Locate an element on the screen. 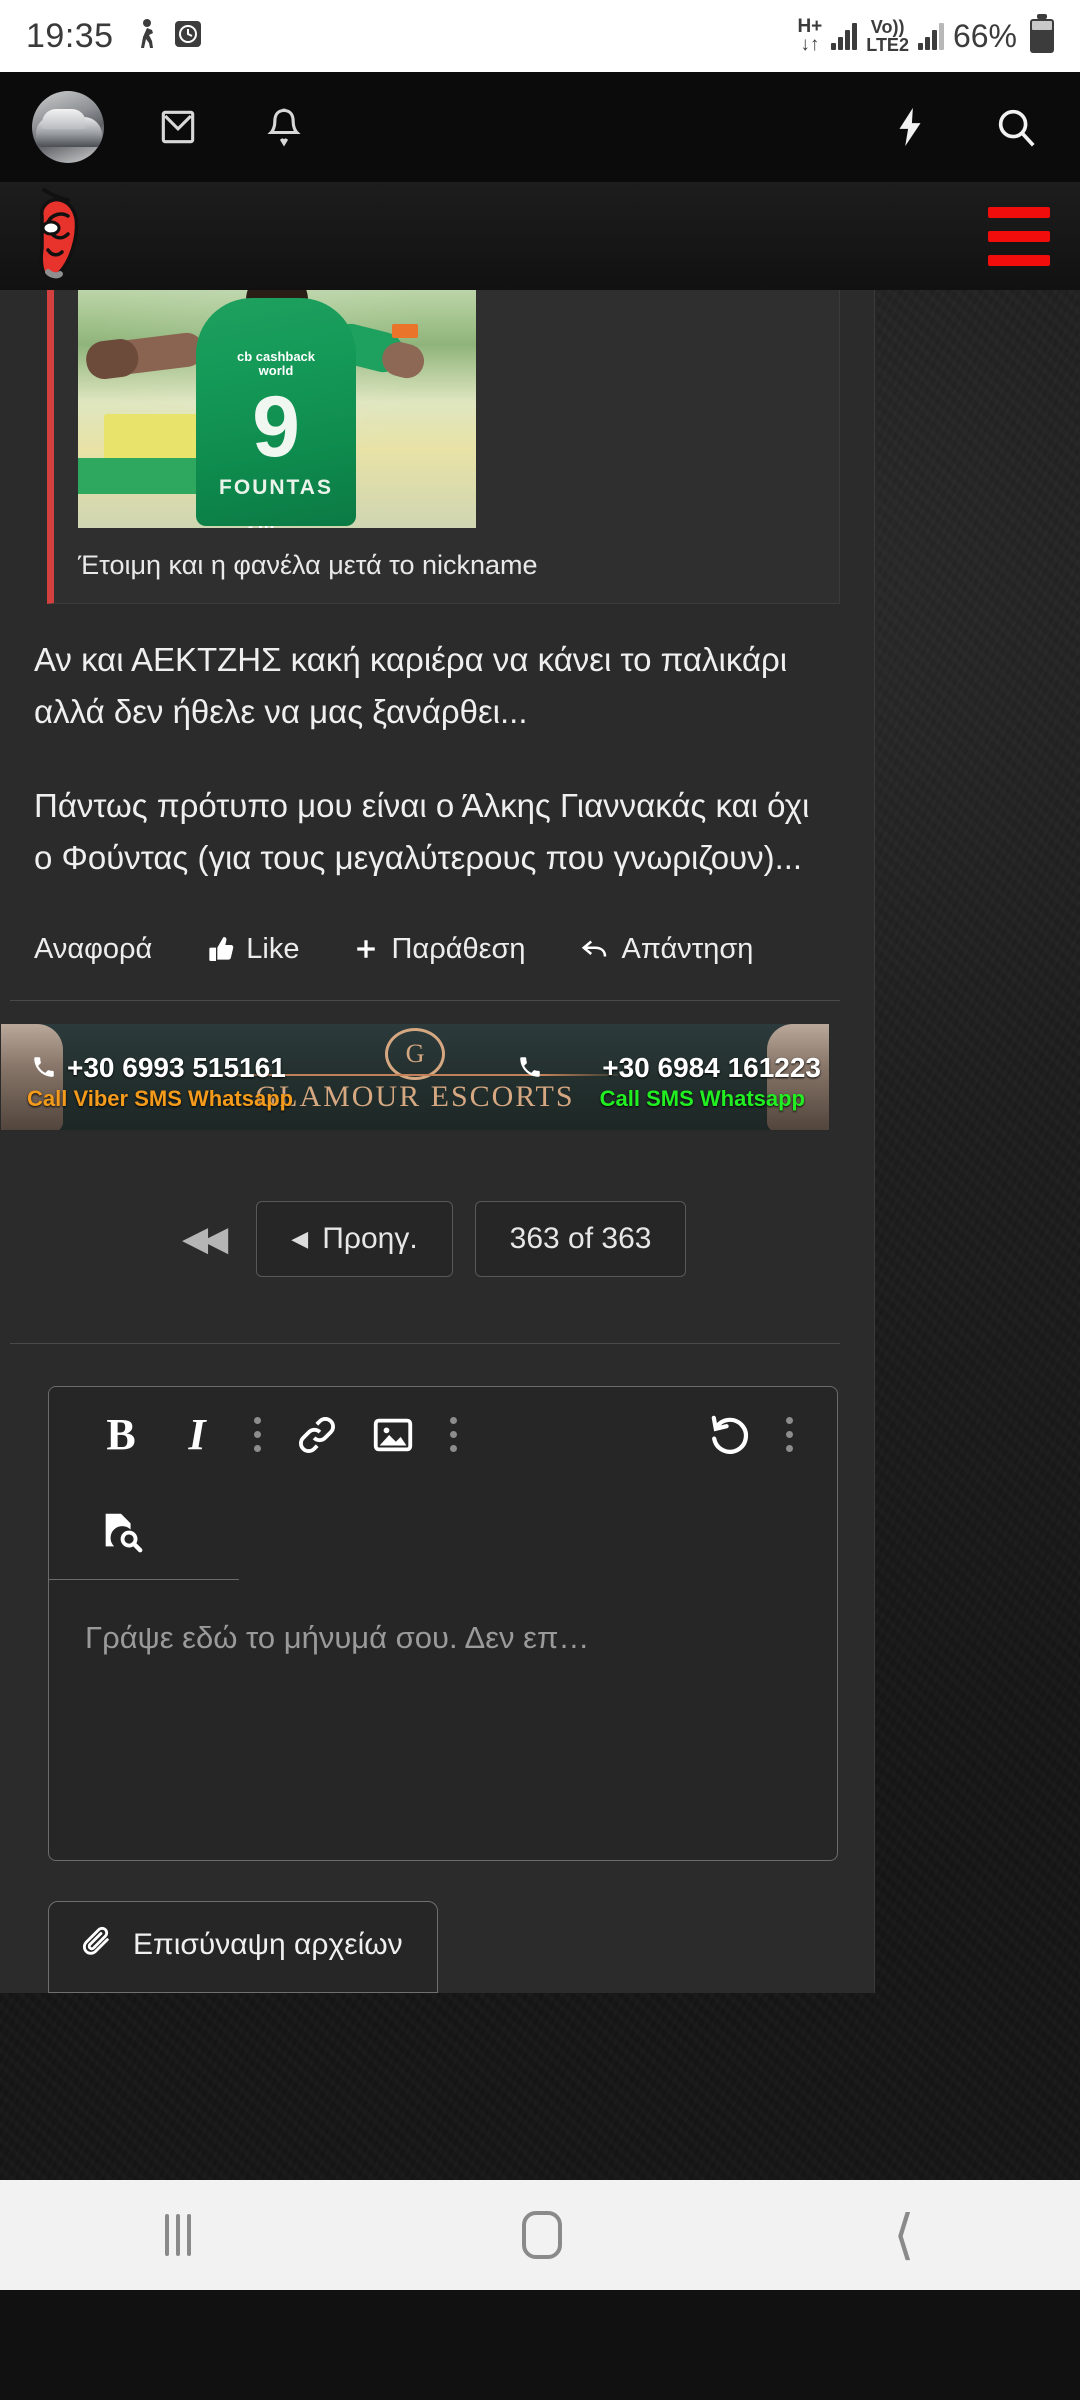 Image resolution: width=1080 pixels, height=2400 pixels. undo-icon is located at coordinates (729, 1435).